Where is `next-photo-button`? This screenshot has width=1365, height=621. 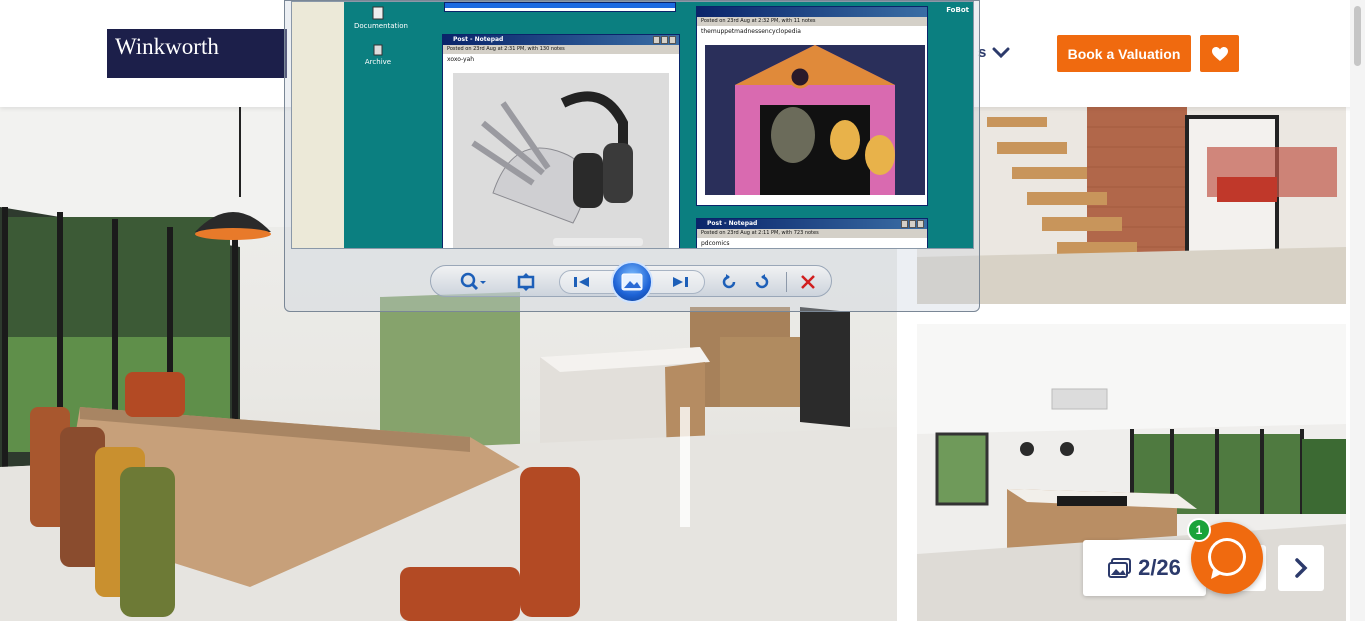
next-photo-button is located at coordinates (1301, 568).